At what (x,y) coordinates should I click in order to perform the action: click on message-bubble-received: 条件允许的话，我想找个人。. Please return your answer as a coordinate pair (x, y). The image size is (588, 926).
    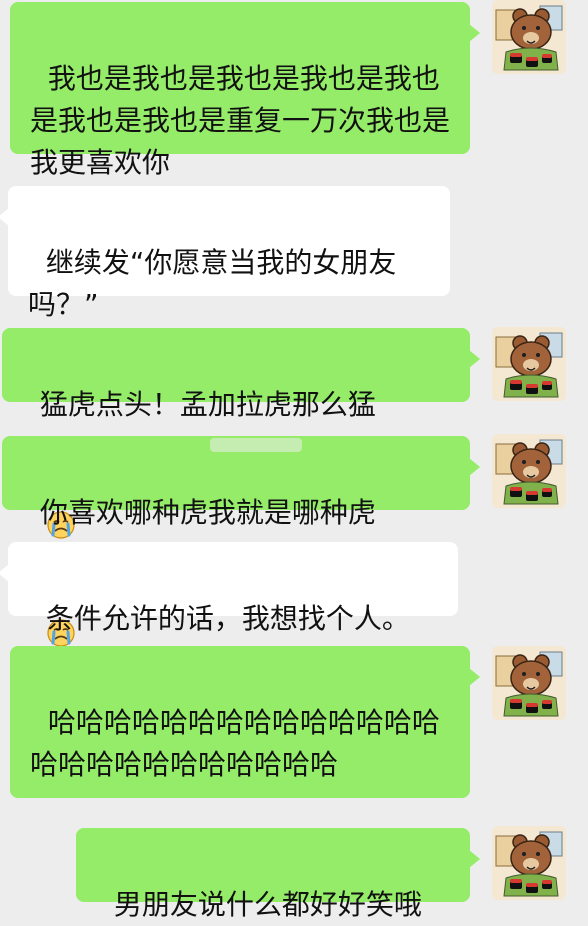
    Looking at the image, I should click on (229, 588).